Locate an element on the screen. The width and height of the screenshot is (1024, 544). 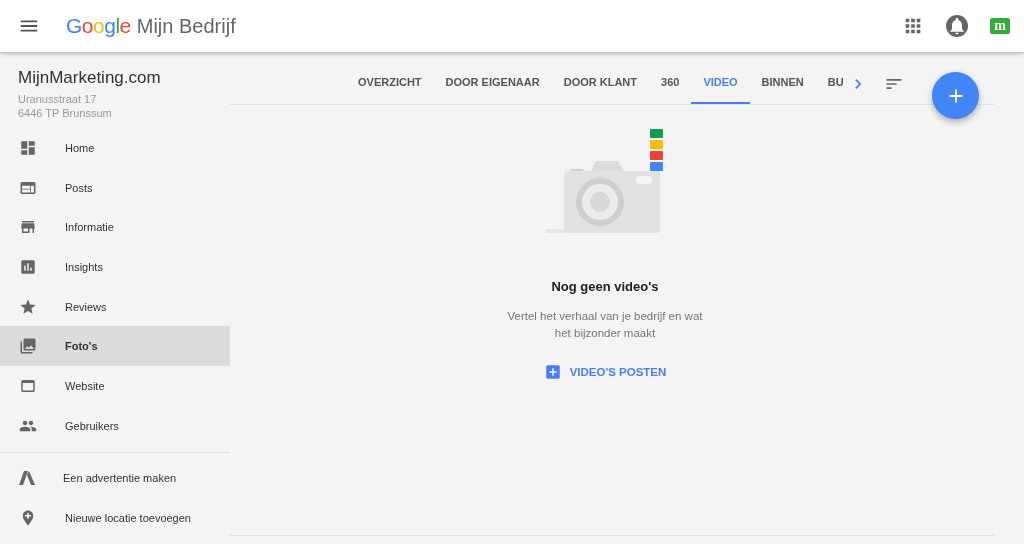
tab: OVERZICHT is located at coordinates (390, 83).